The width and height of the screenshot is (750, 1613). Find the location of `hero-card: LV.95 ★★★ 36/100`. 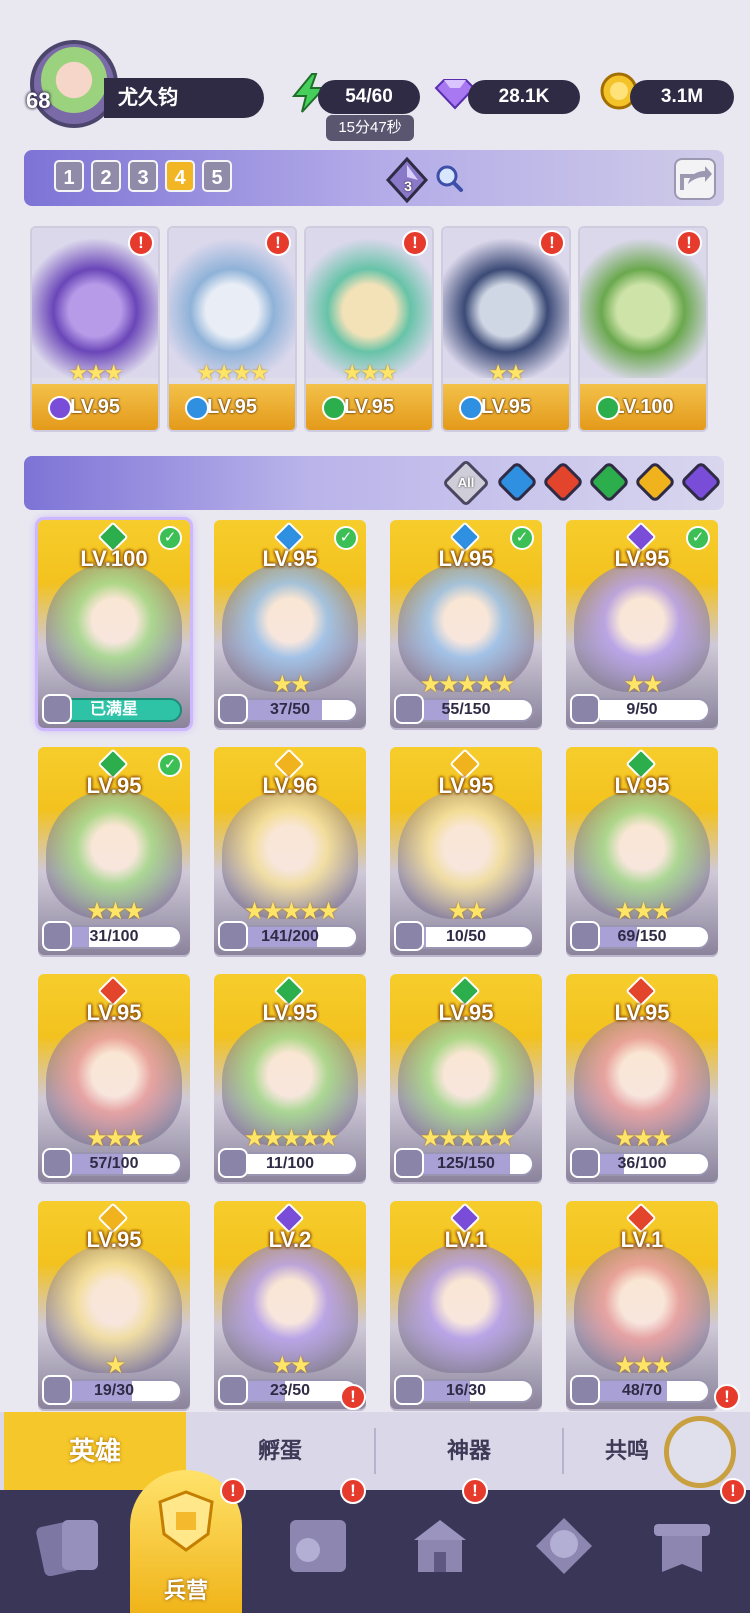

hero-card: LV.95 ★★★ 36/100 is located at coordinates (642, 1078).